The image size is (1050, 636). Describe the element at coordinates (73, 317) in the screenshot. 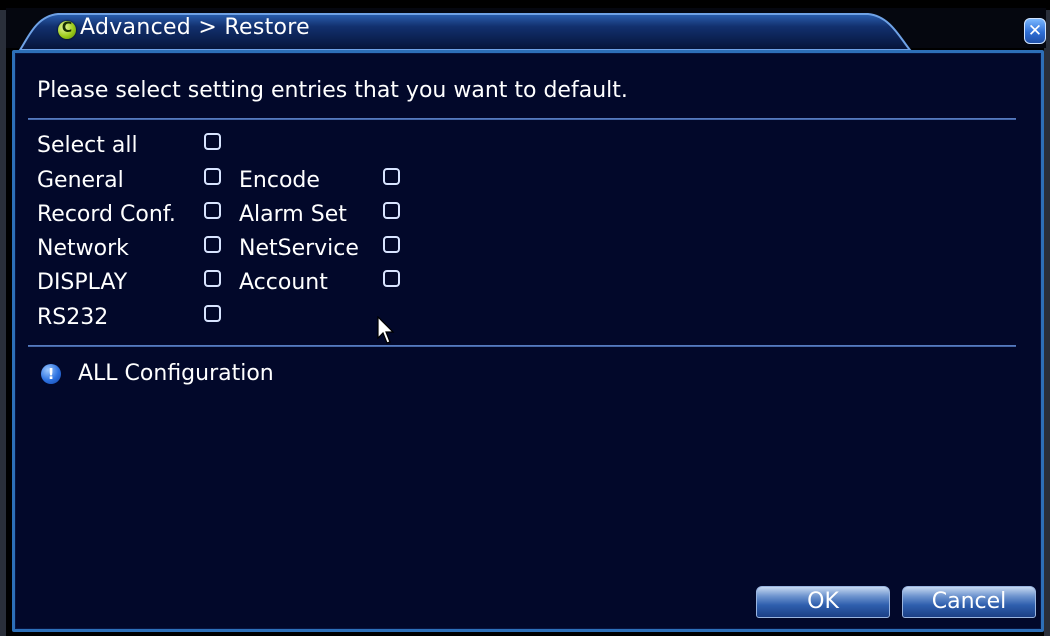

I see `rs232-label: RS232` at that location.